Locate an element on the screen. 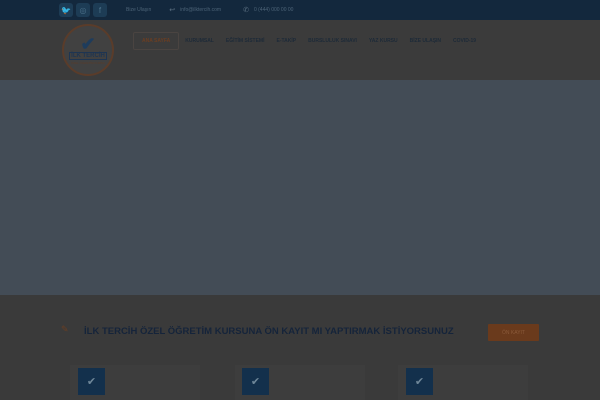 This screenshot has width=600, height=400. mail-icon: ↩ is located at coordinates (172, 10).